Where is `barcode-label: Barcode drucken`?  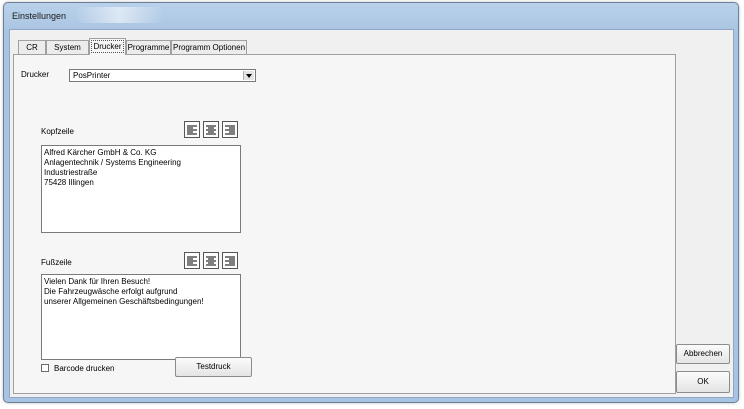
barcode-label: Barcode drucken is located at coordinates (84, 368).